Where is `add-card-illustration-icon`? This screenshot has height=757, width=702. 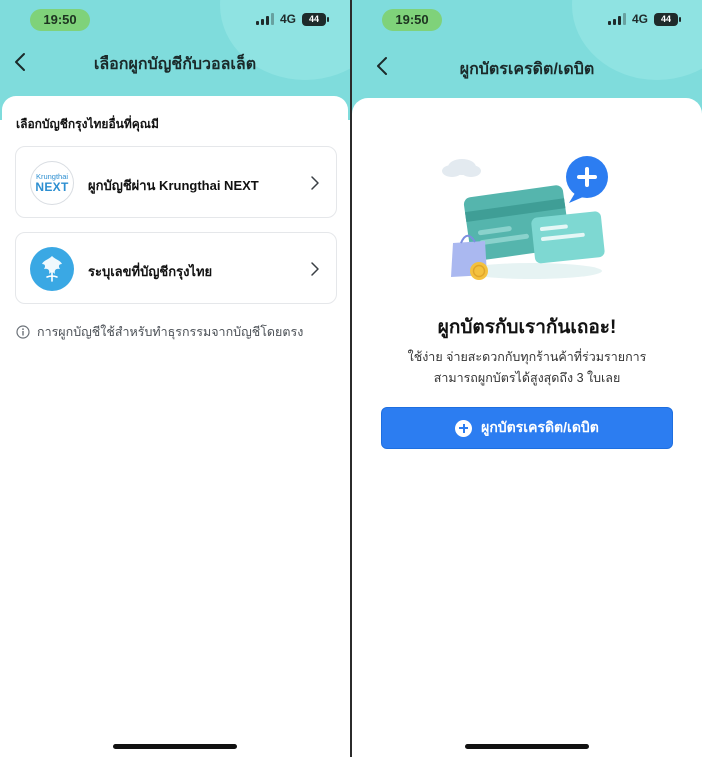 add-card-illustration-icon is located at coordinates (525, 218).